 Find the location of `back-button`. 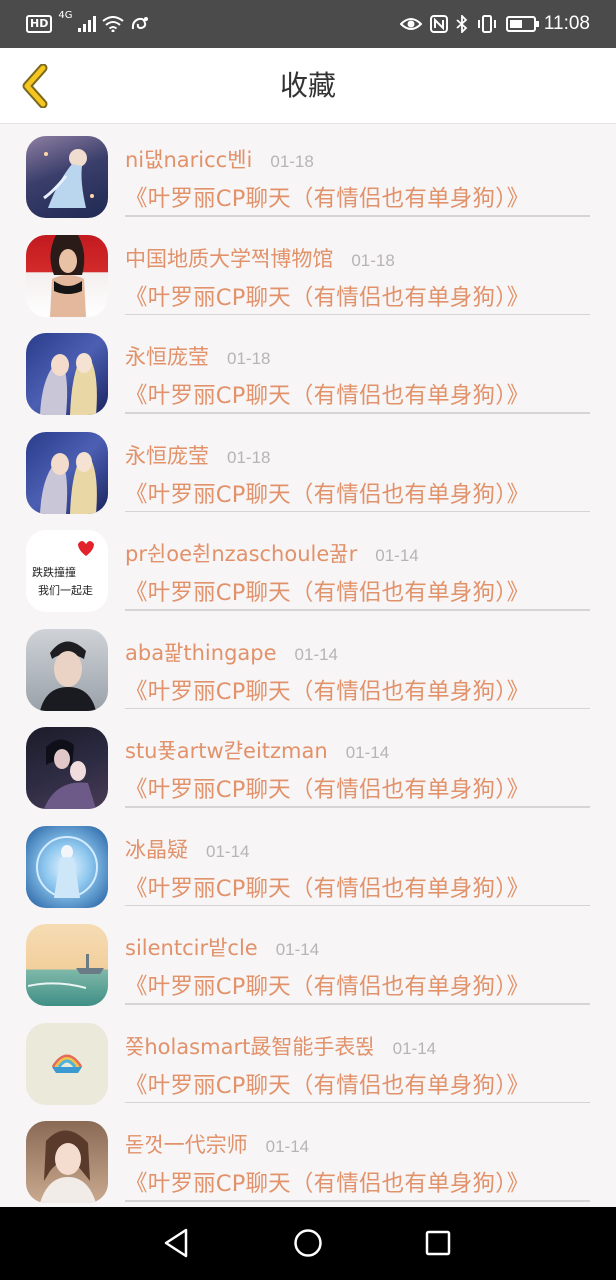

back-button is located at coordinates (36, 86).